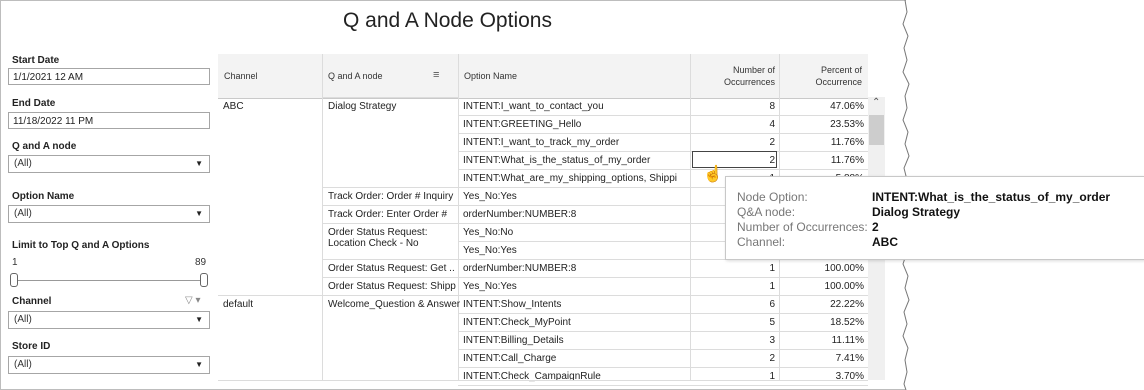  What do you see at coordinates (543, 380) in the screenshot?
I see `table-bottom` at bounding box center [543, 380].